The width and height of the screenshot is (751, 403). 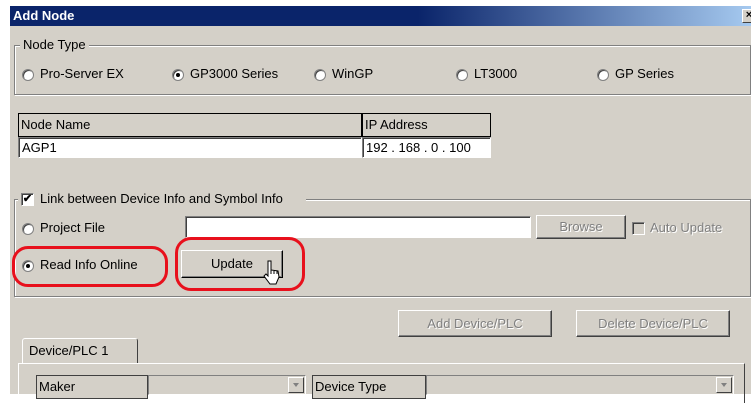 I want to click on device-type-label: Device Type, so click(x=369, y=387).